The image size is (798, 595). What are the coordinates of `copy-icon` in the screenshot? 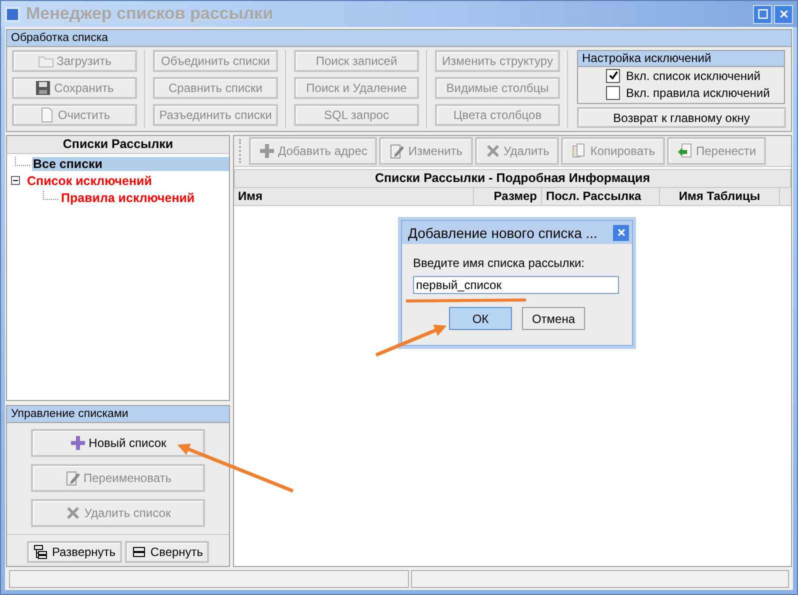 It's located at (579, 151).